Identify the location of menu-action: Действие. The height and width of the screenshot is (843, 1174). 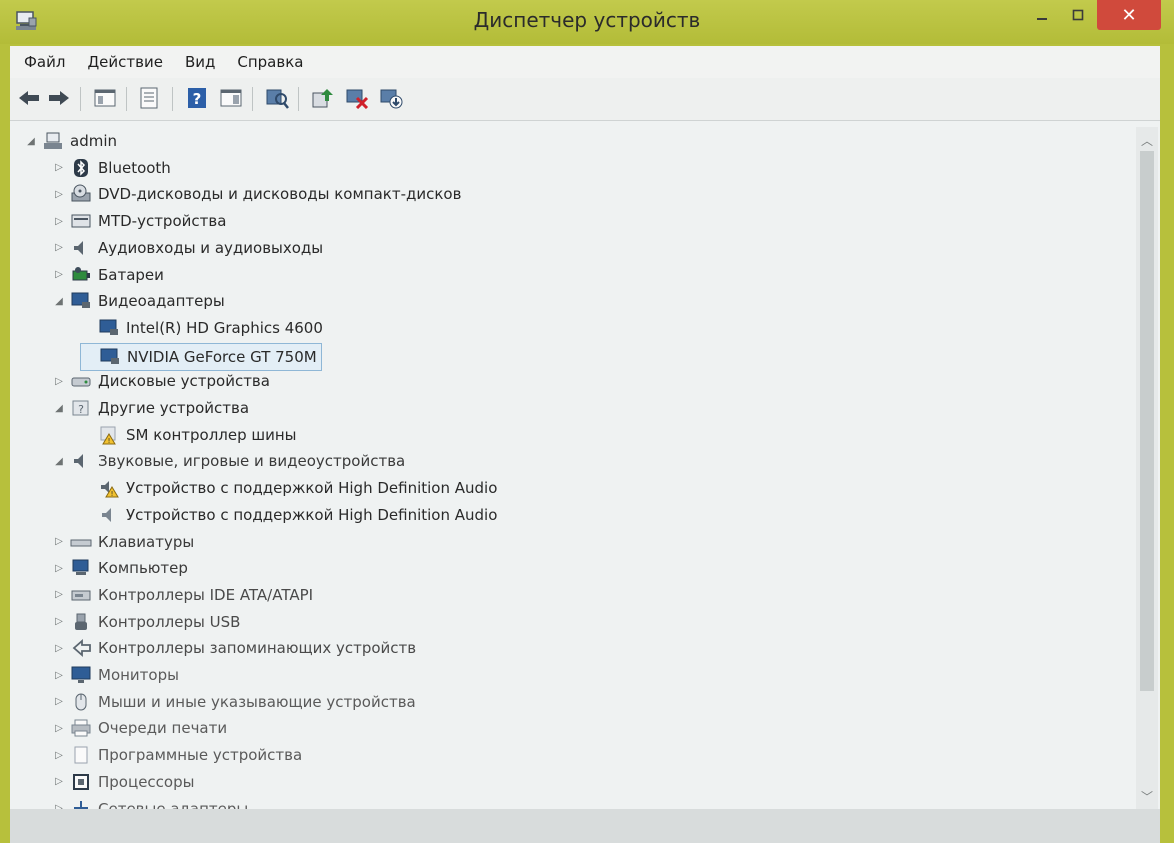
(125, 62).